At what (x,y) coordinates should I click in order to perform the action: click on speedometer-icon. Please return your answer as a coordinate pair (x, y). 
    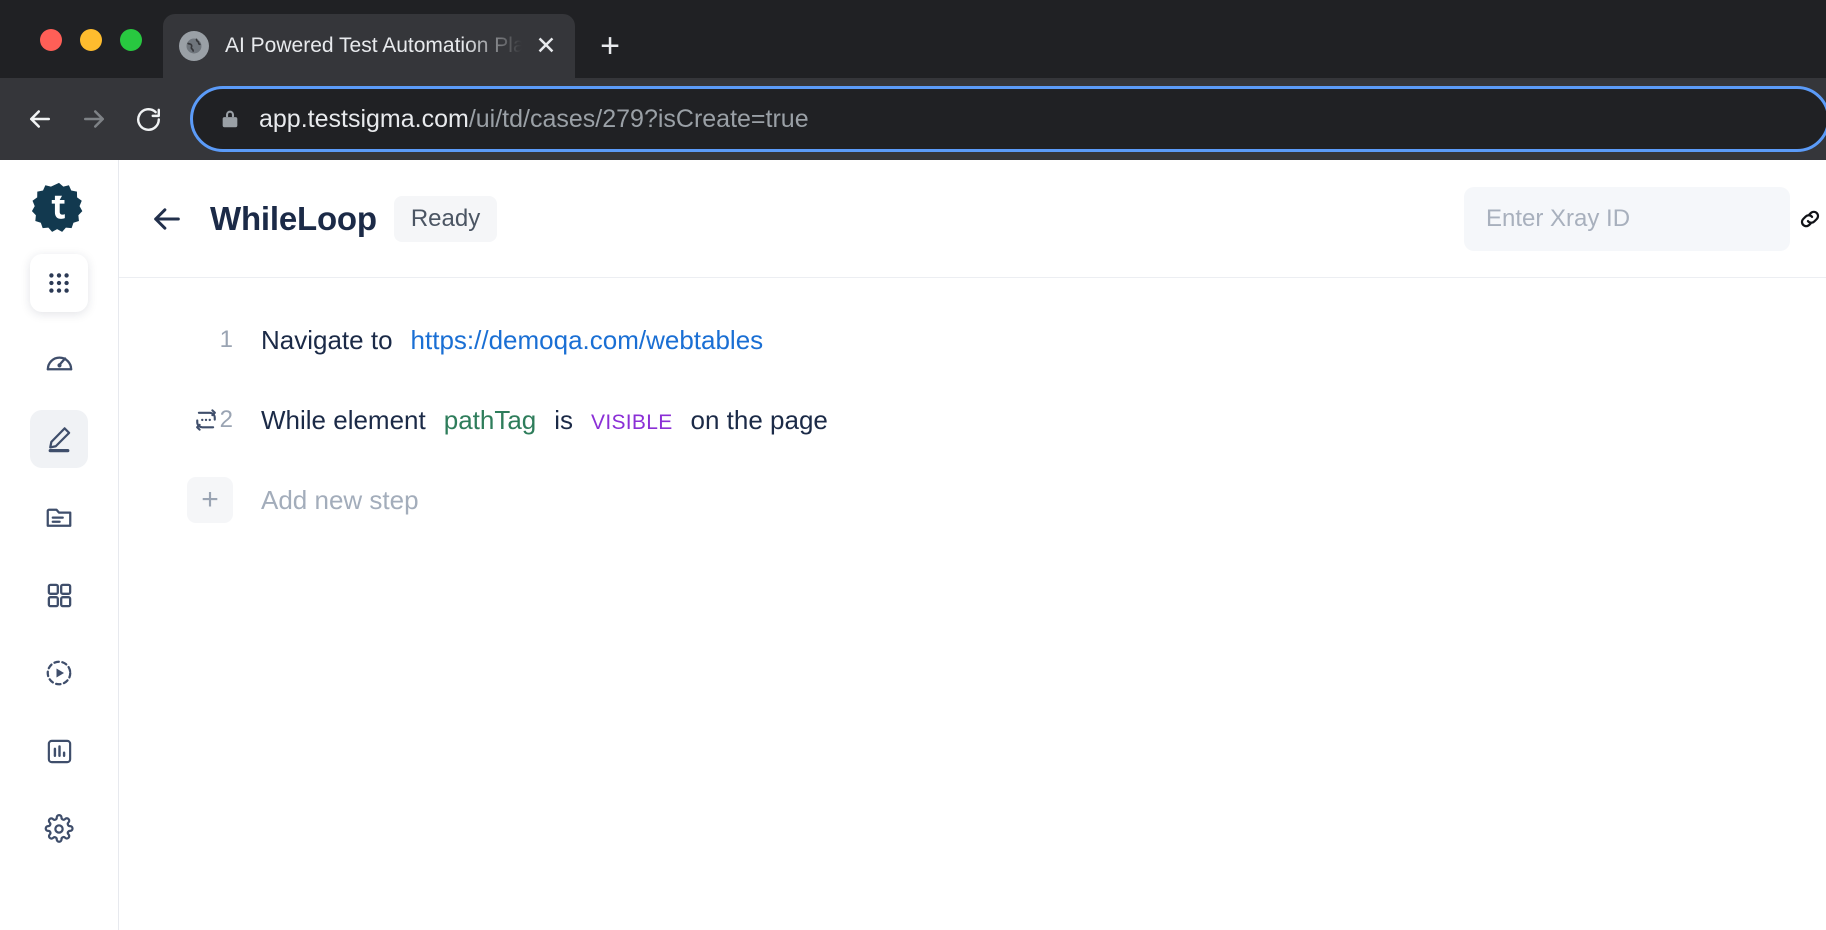
    Looking at the image, I should click on (59, 363).